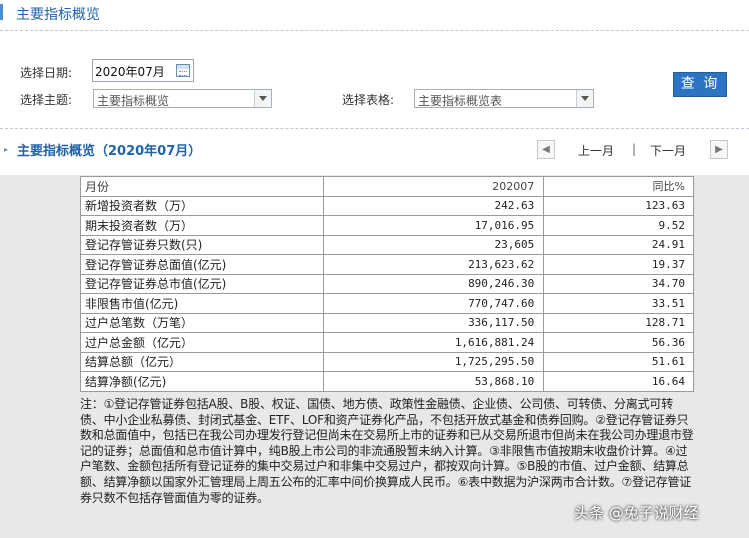  What do you see at coordinates (433, 225) in the screenshot?
I see `row-value: 17,016.95` at bounding box center [433, 225].